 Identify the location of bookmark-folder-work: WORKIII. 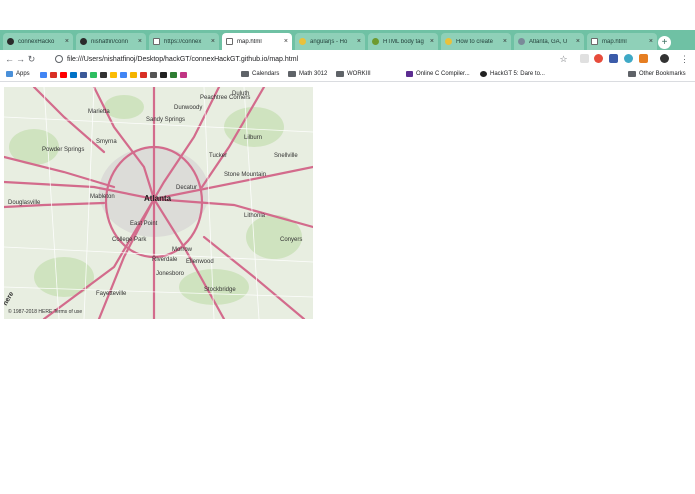
(353, 74).